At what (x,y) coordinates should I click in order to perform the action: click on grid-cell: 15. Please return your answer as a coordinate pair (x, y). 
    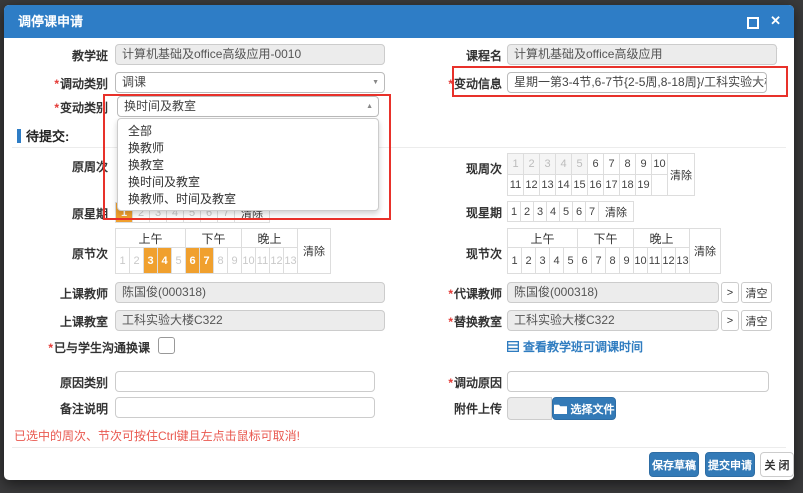
    Looking at the image, I should click on (579, 185).